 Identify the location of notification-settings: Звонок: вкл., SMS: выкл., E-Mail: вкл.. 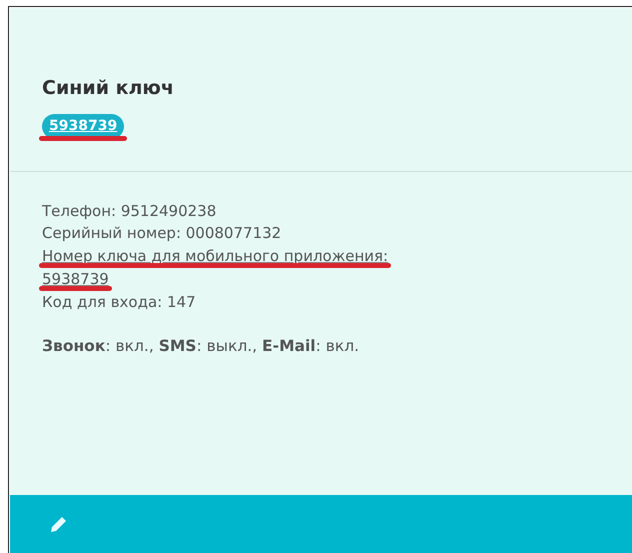
(201, 346).